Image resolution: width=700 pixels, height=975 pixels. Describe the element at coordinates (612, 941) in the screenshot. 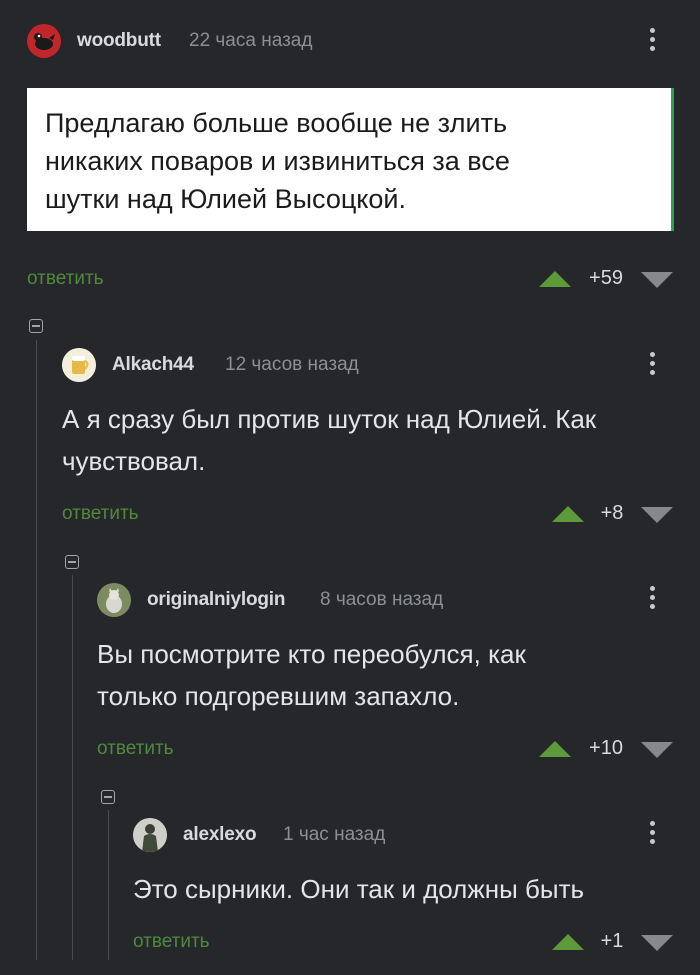

I see `score: +1` at that location.